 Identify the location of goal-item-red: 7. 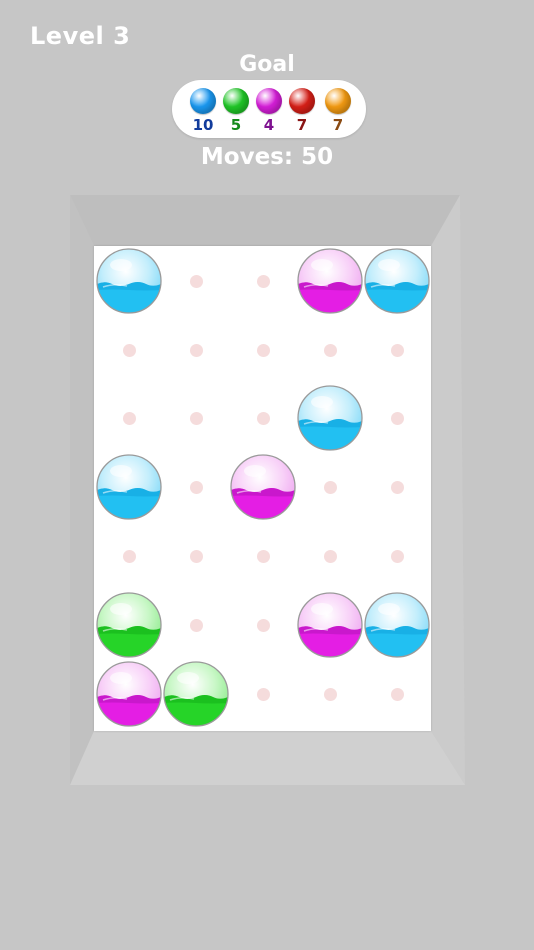
(302, 110).